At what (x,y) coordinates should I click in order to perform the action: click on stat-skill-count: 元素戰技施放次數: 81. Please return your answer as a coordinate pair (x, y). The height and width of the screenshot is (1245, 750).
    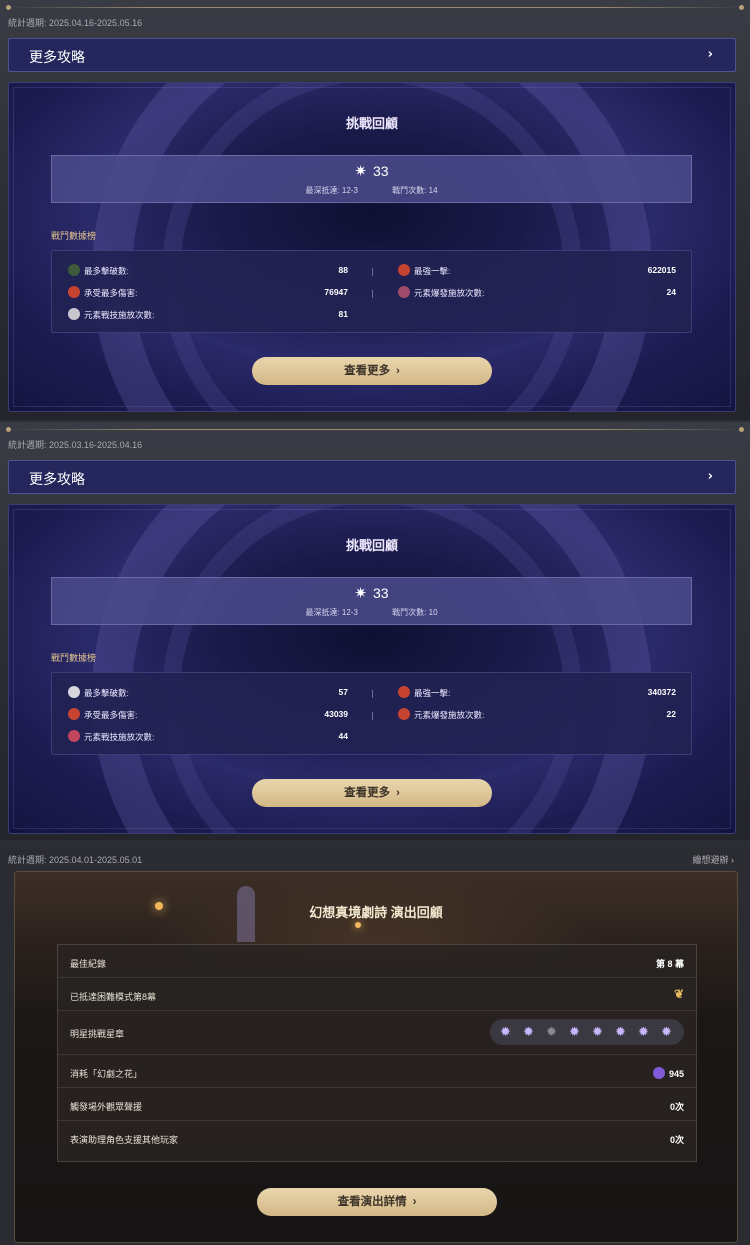
    Looking at the image, I should click on (208, 315).